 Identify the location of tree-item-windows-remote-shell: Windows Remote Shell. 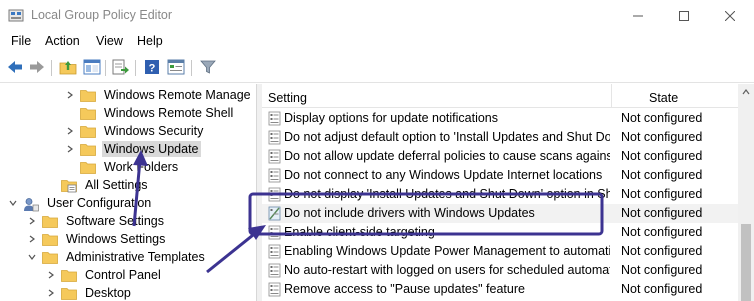
(157, 113).